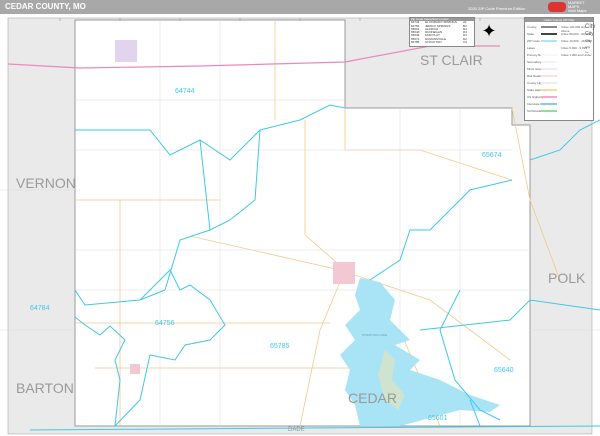  I want to click on neighbor-dade: DADE, so click(296, 430).